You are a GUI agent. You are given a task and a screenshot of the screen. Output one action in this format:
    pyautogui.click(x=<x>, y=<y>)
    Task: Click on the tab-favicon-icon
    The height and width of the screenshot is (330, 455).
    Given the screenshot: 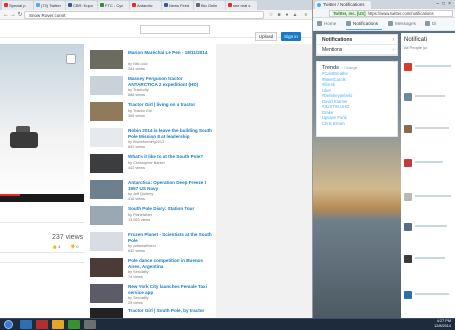 What is the action you would take?
    pyautogui.click(x=38, y=5)
    